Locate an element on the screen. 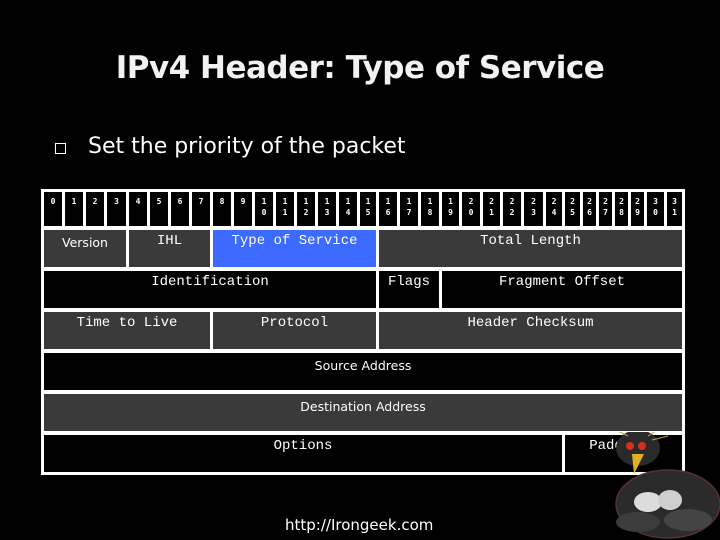  bullet-text: Set the priority of the packet is located at coordinates (247, 146).